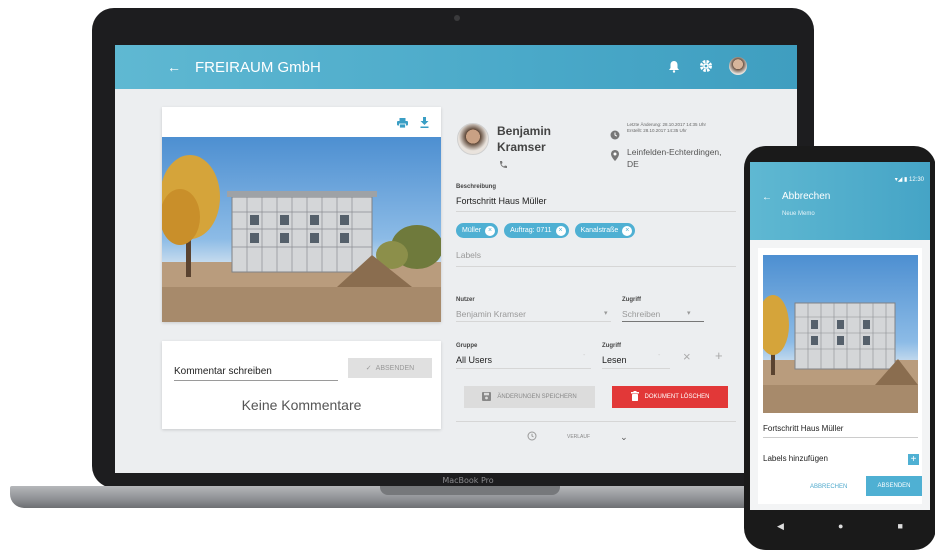  What do you see at coordinates (537, 397) in the screenshot?
I see `save-changes-label: ÄNDERUNGEN SPEICHERN` at bounding box center [537, 397].